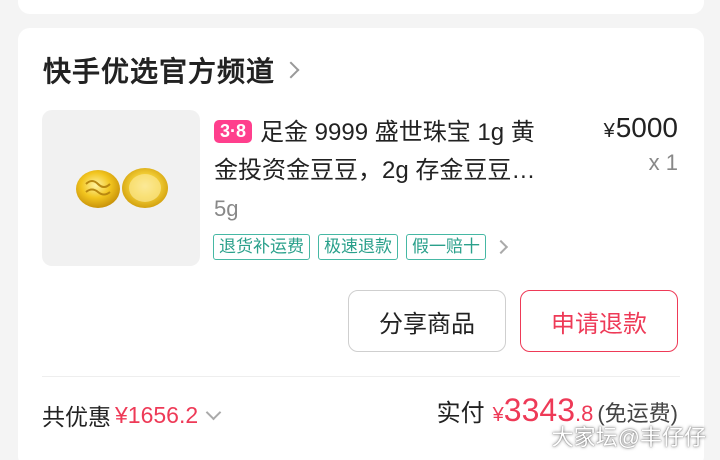 This screenshot has width=720, height=460. Describe the element at coordinates (427, 321) in the screenshot. I see `share-product-button: 分享商品` at that location.